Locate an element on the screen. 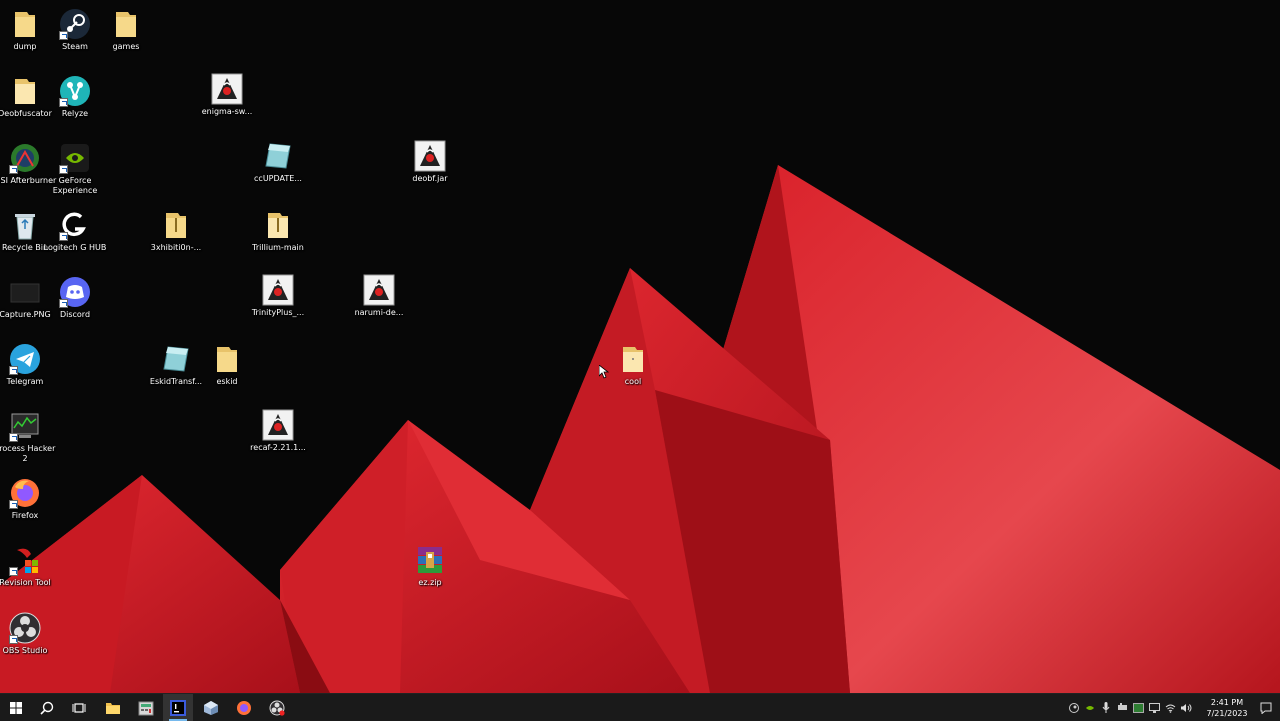 This screenshot has width=1280, height=721. recycle-bin-icon is located at coordinates (25, 225).